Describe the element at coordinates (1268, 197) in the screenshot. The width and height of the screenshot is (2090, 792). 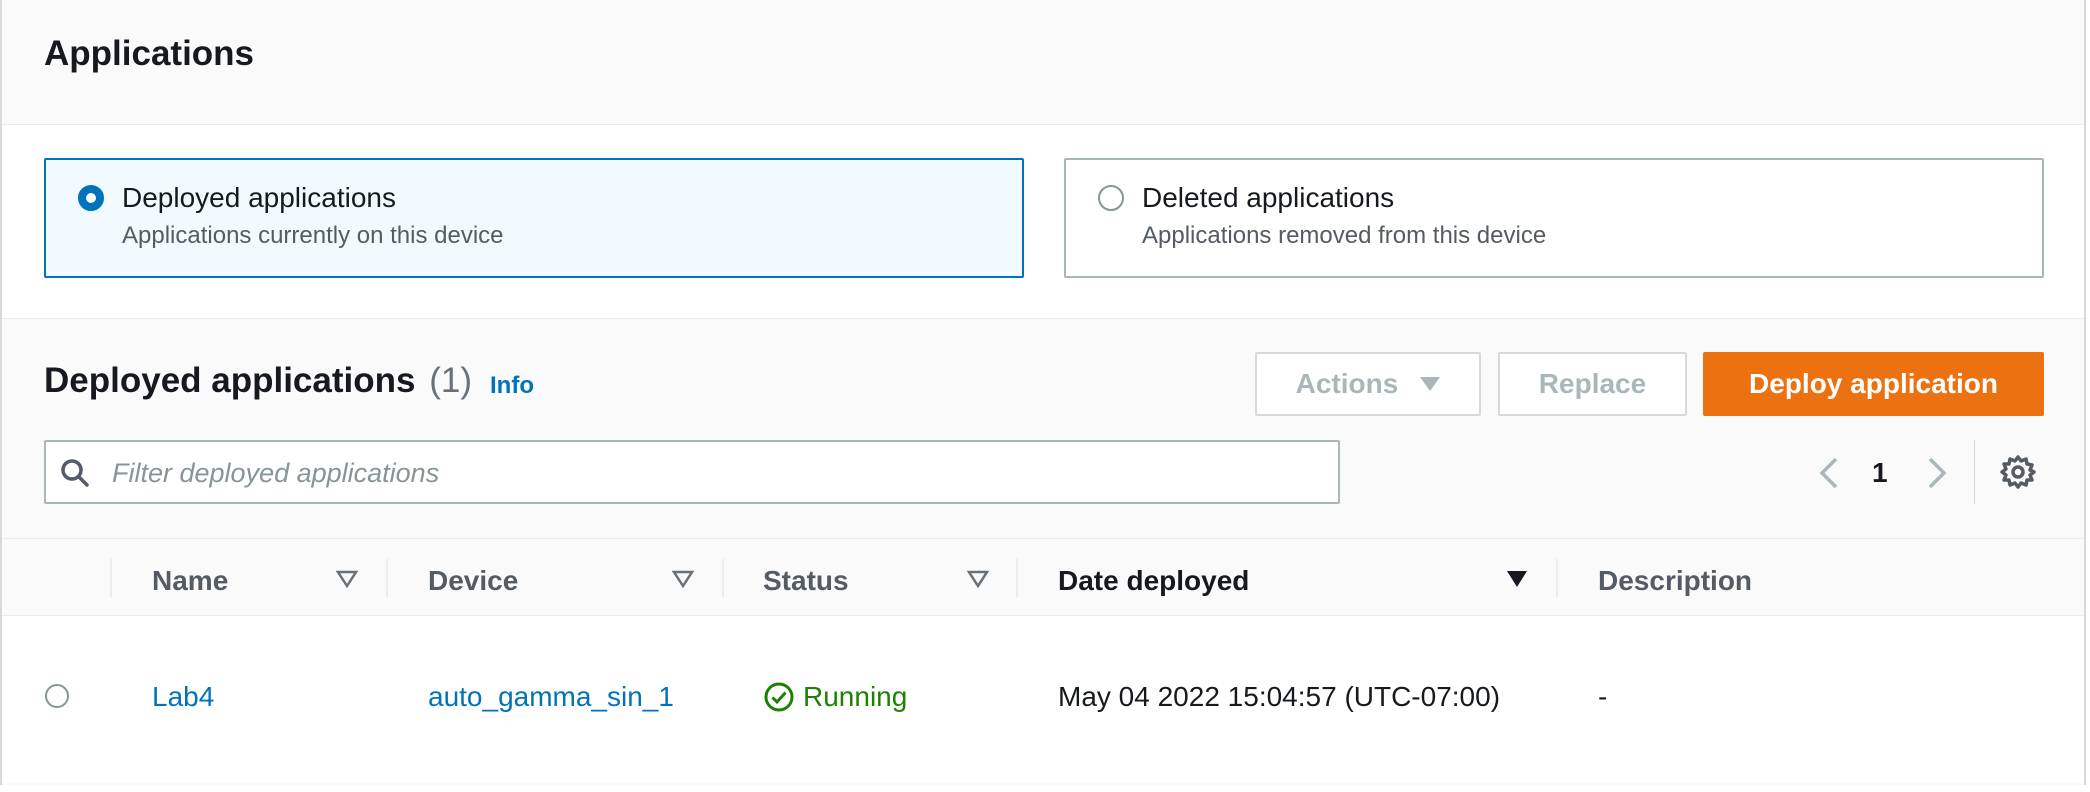
I see `tile-label: Deleted applications` at that location.